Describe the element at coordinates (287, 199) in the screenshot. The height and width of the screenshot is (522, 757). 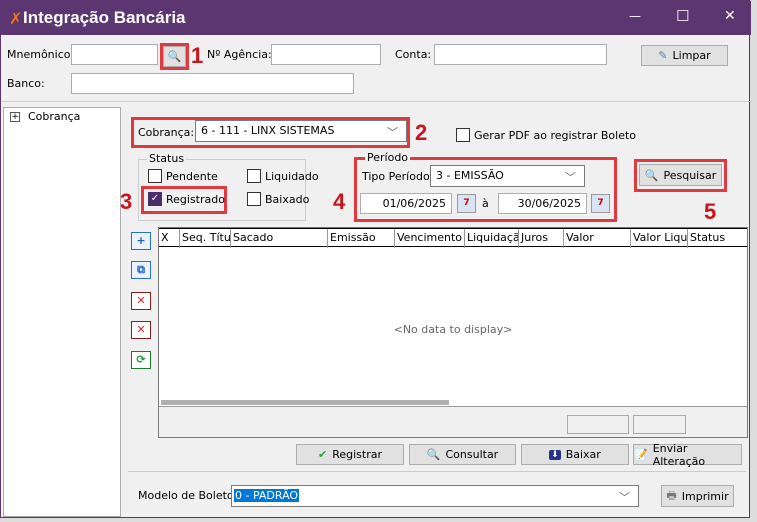
I see `baixado-label: Baixado` at that location.